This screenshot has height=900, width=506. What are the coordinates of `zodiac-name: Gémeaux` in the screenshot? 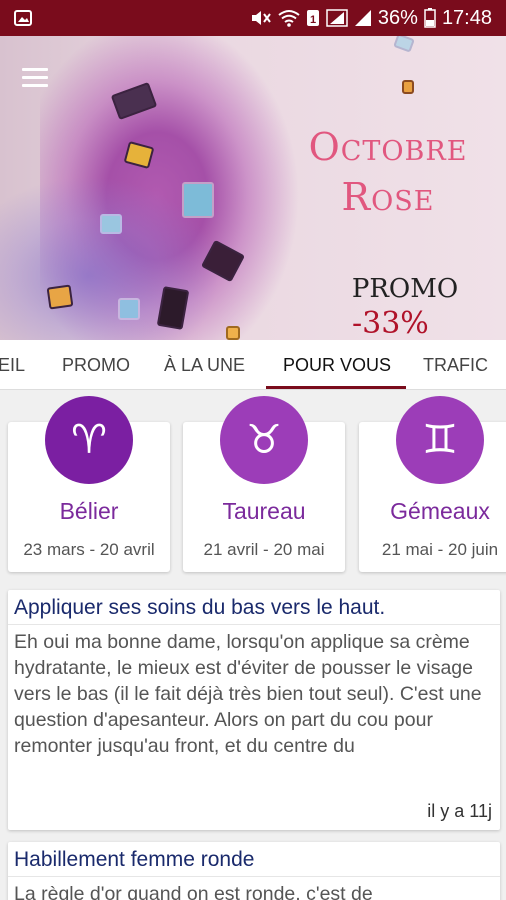 It's located at (440, 511).